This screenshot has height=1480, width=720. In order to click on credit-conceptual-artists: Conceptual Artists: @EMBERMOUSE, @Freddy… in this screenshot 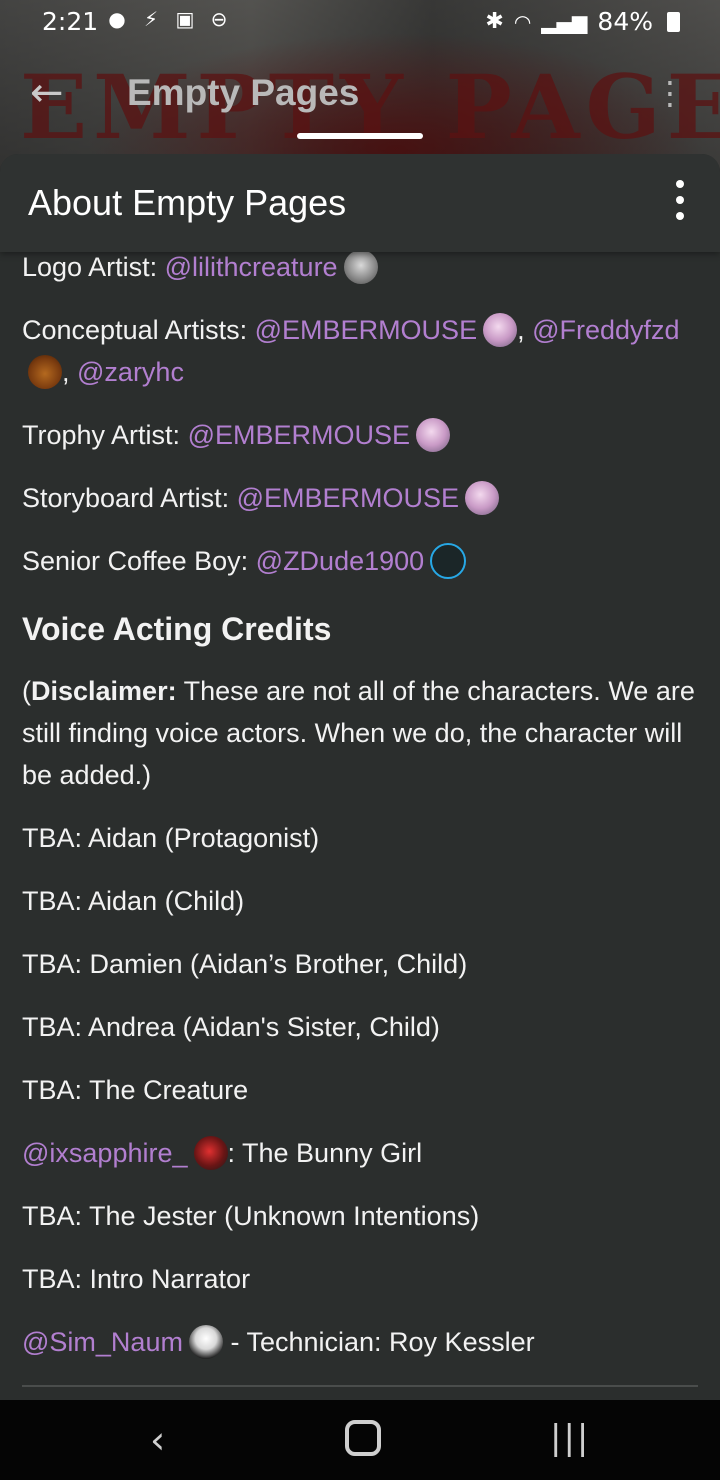, I will do `click(362, 351)`.